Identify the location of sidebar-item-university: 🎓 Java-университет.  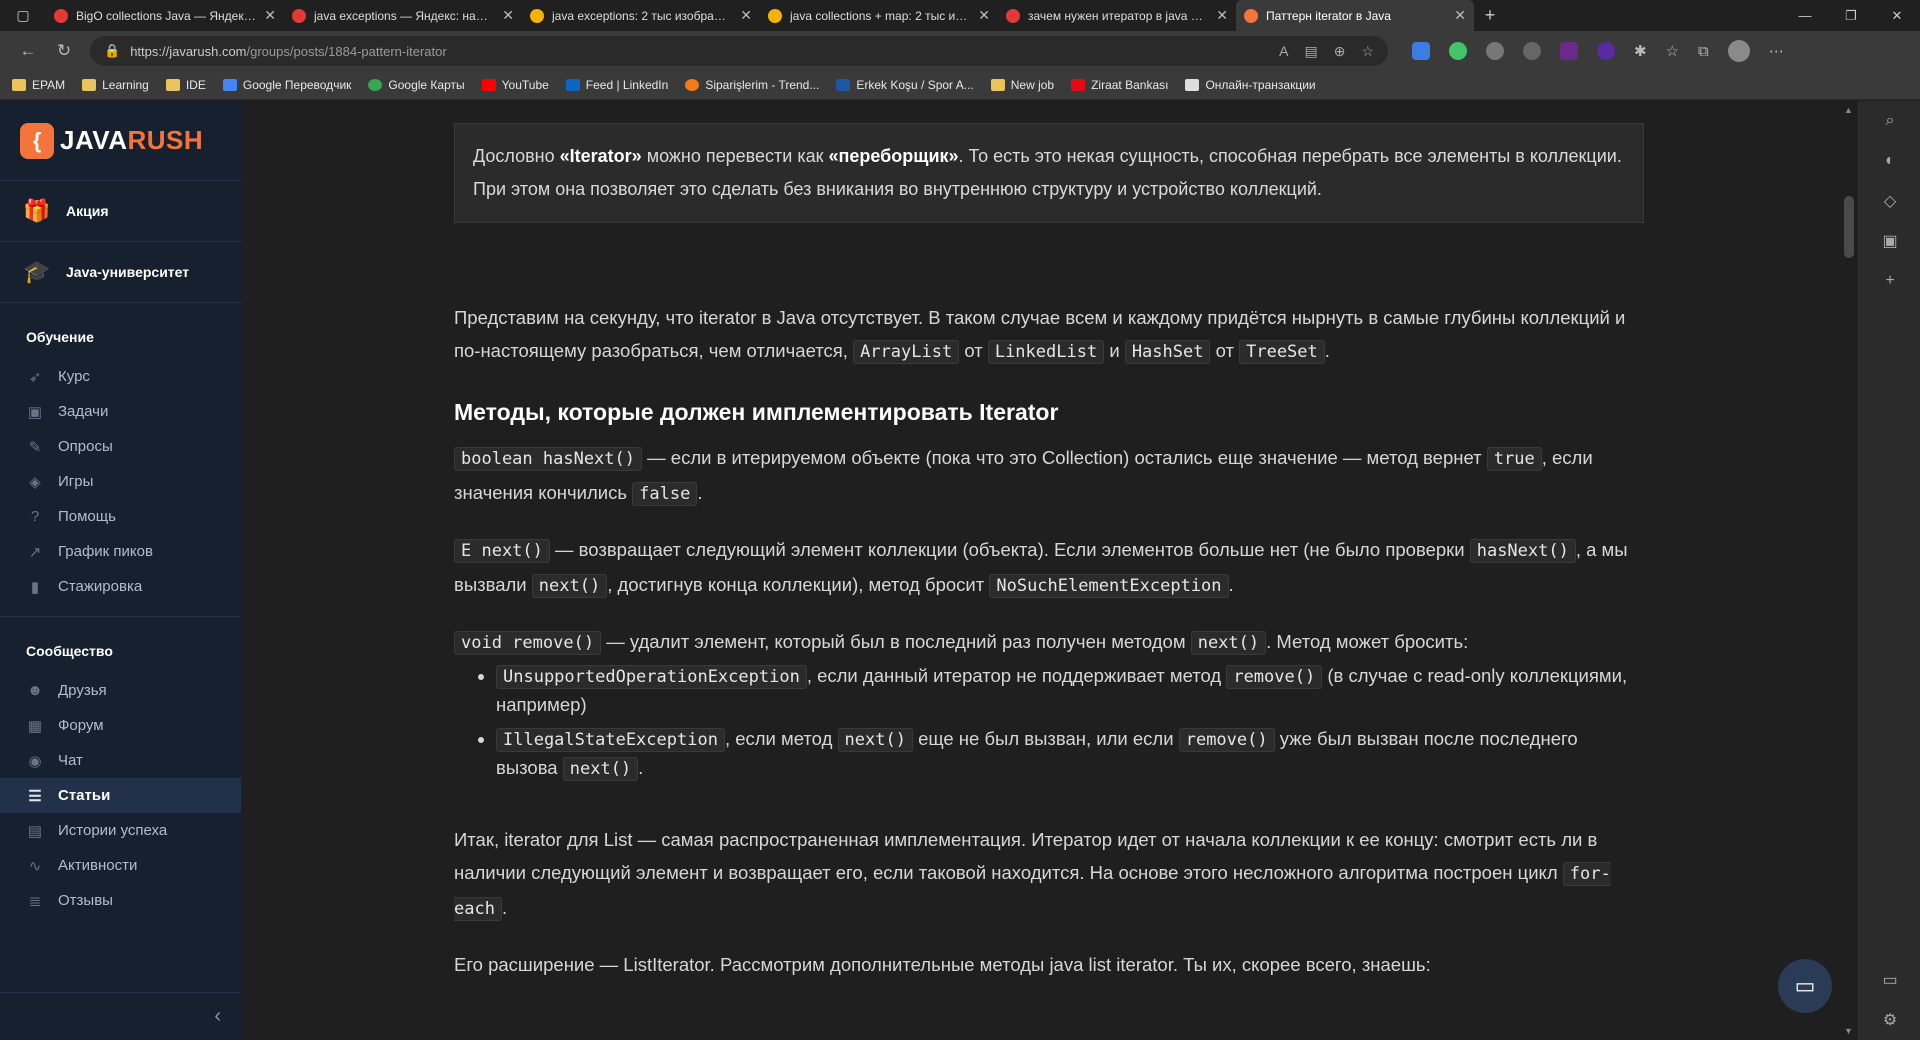
(120, 272).